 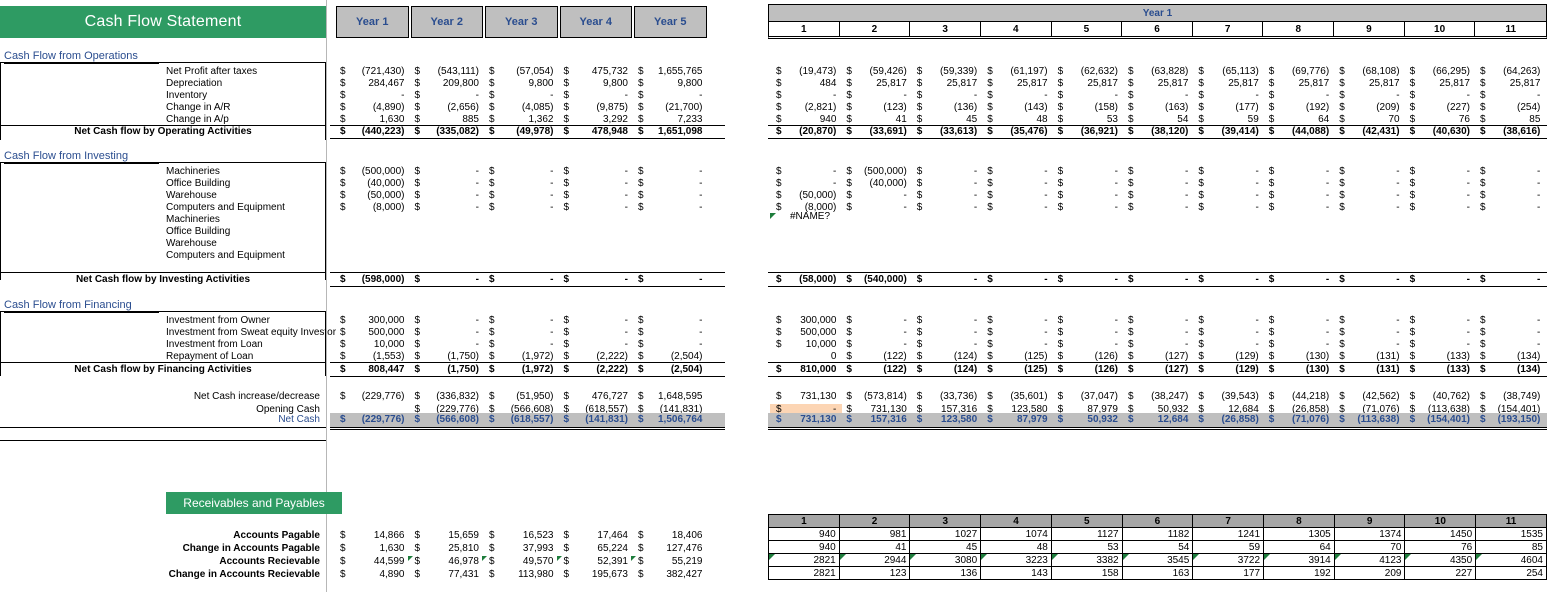 I want to click on year-header-2: Year 2, so click(x=446, y=22).